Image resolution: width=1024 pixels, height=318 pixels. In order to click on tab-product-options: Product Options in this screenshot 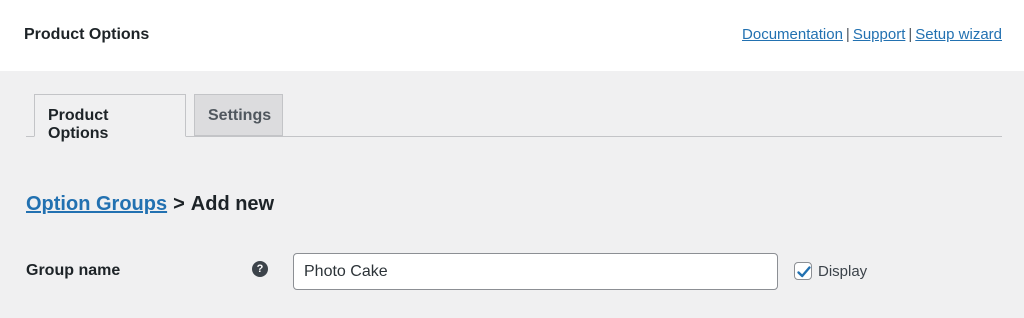, I will do `click(110, 118)`.